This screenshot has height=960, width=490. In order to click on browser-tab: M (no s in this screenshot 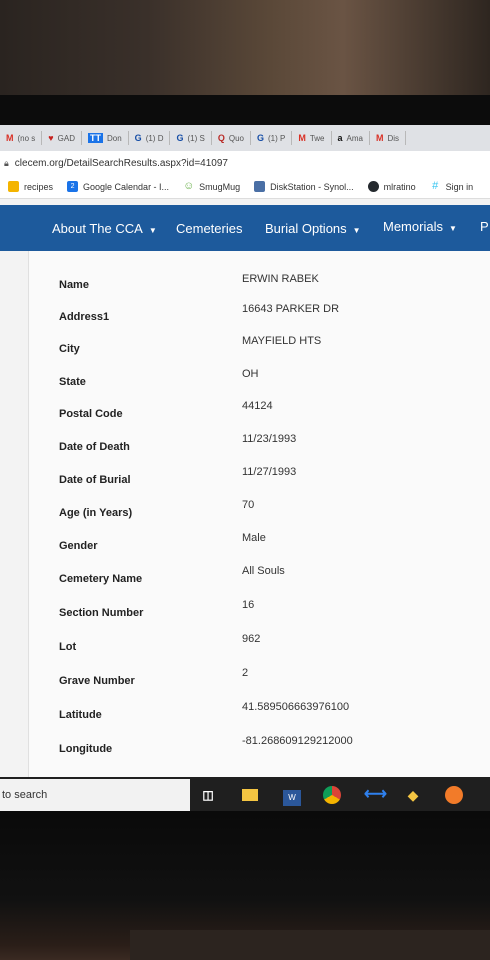, I will do `click(21, 138)`.